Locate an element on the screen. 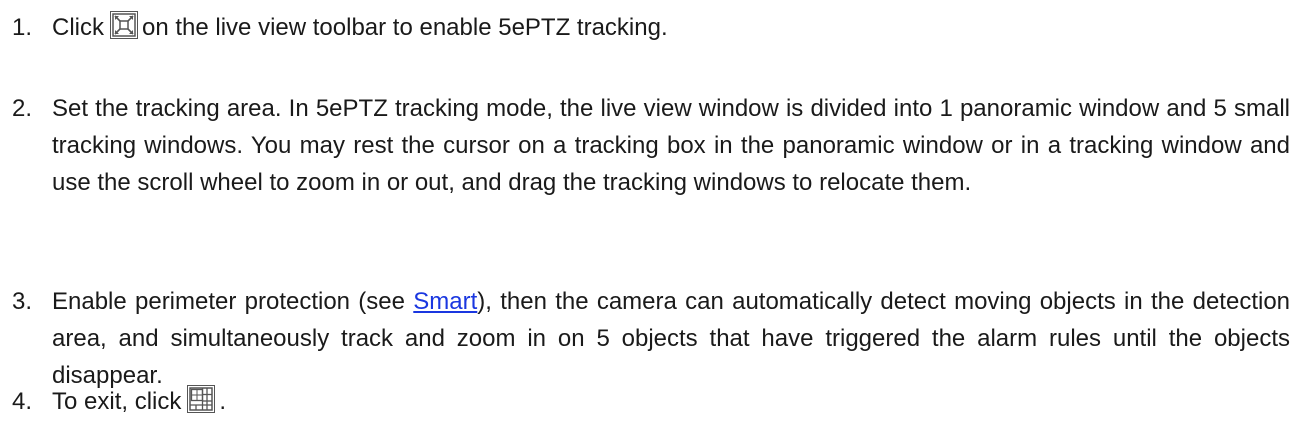 The height and width of the screenshot is (441, 1290). step-number: 4. is located at coordinates (22, 401).